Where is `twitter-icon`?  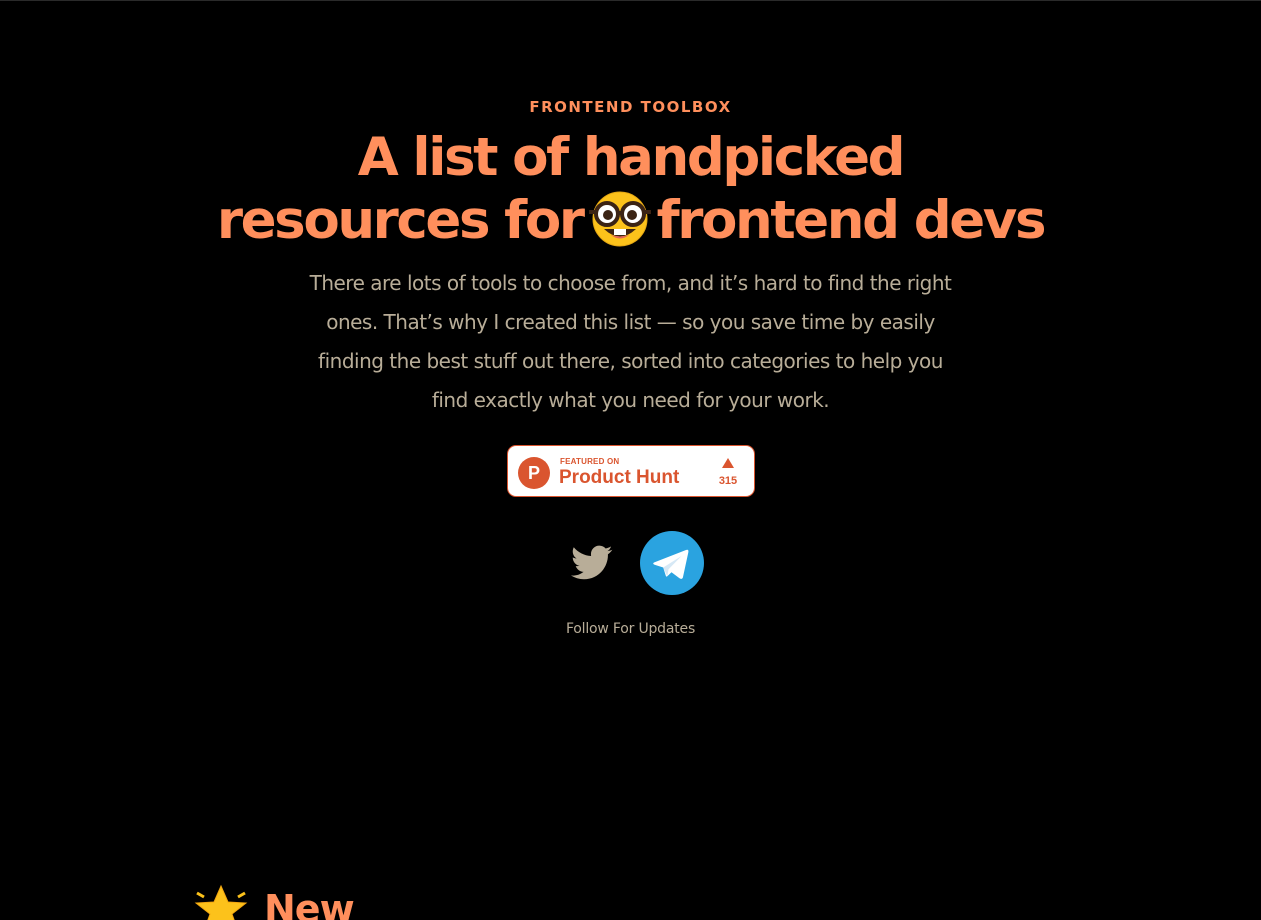 twitter-icon is located at coordinates (592, 562).